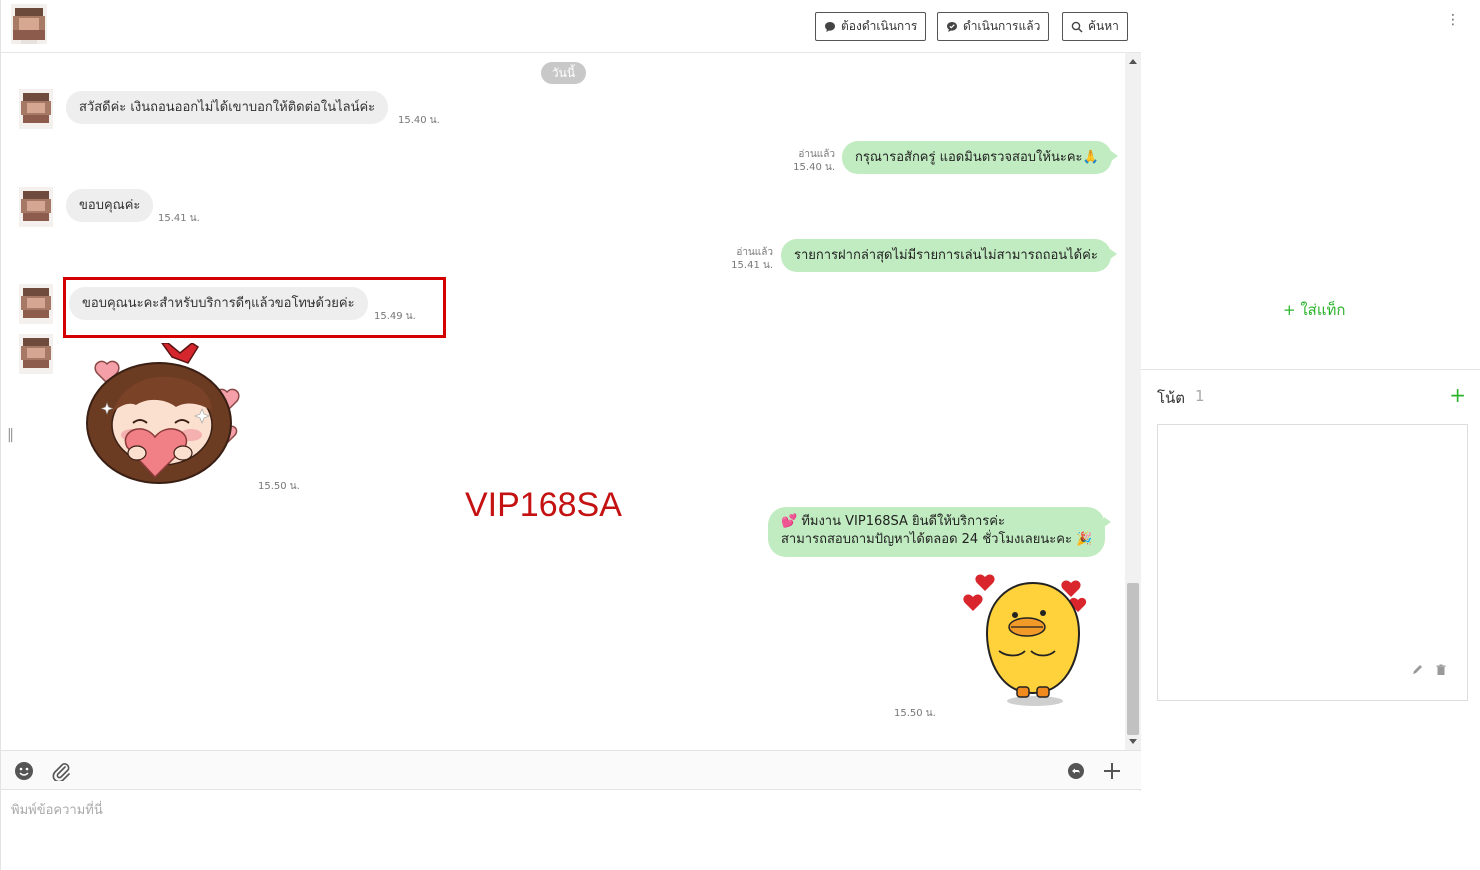 The width and height of the screenshot is (1480, 870). I want to click on pencil-icon, so click(1417, 669).